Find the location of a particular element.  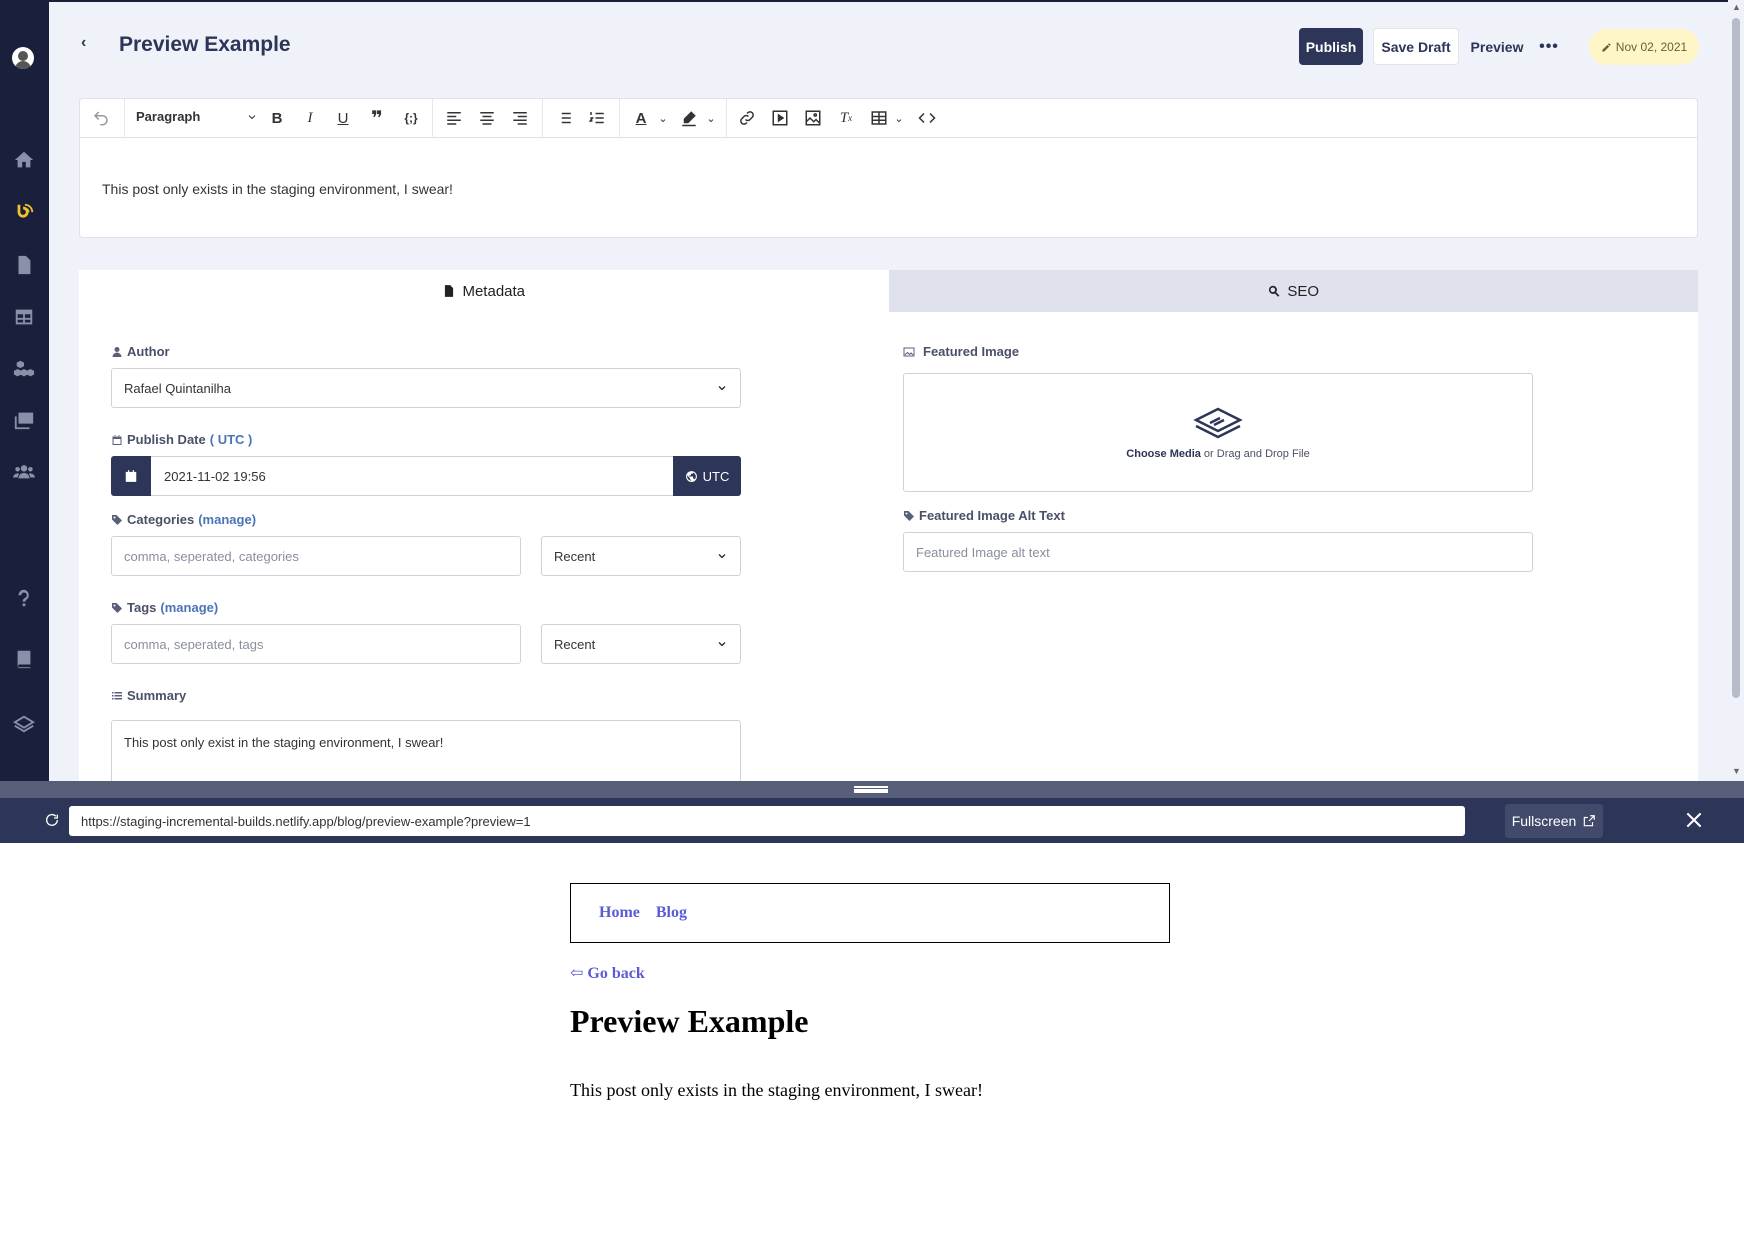

home-icon is located at coordinates (24, 160).